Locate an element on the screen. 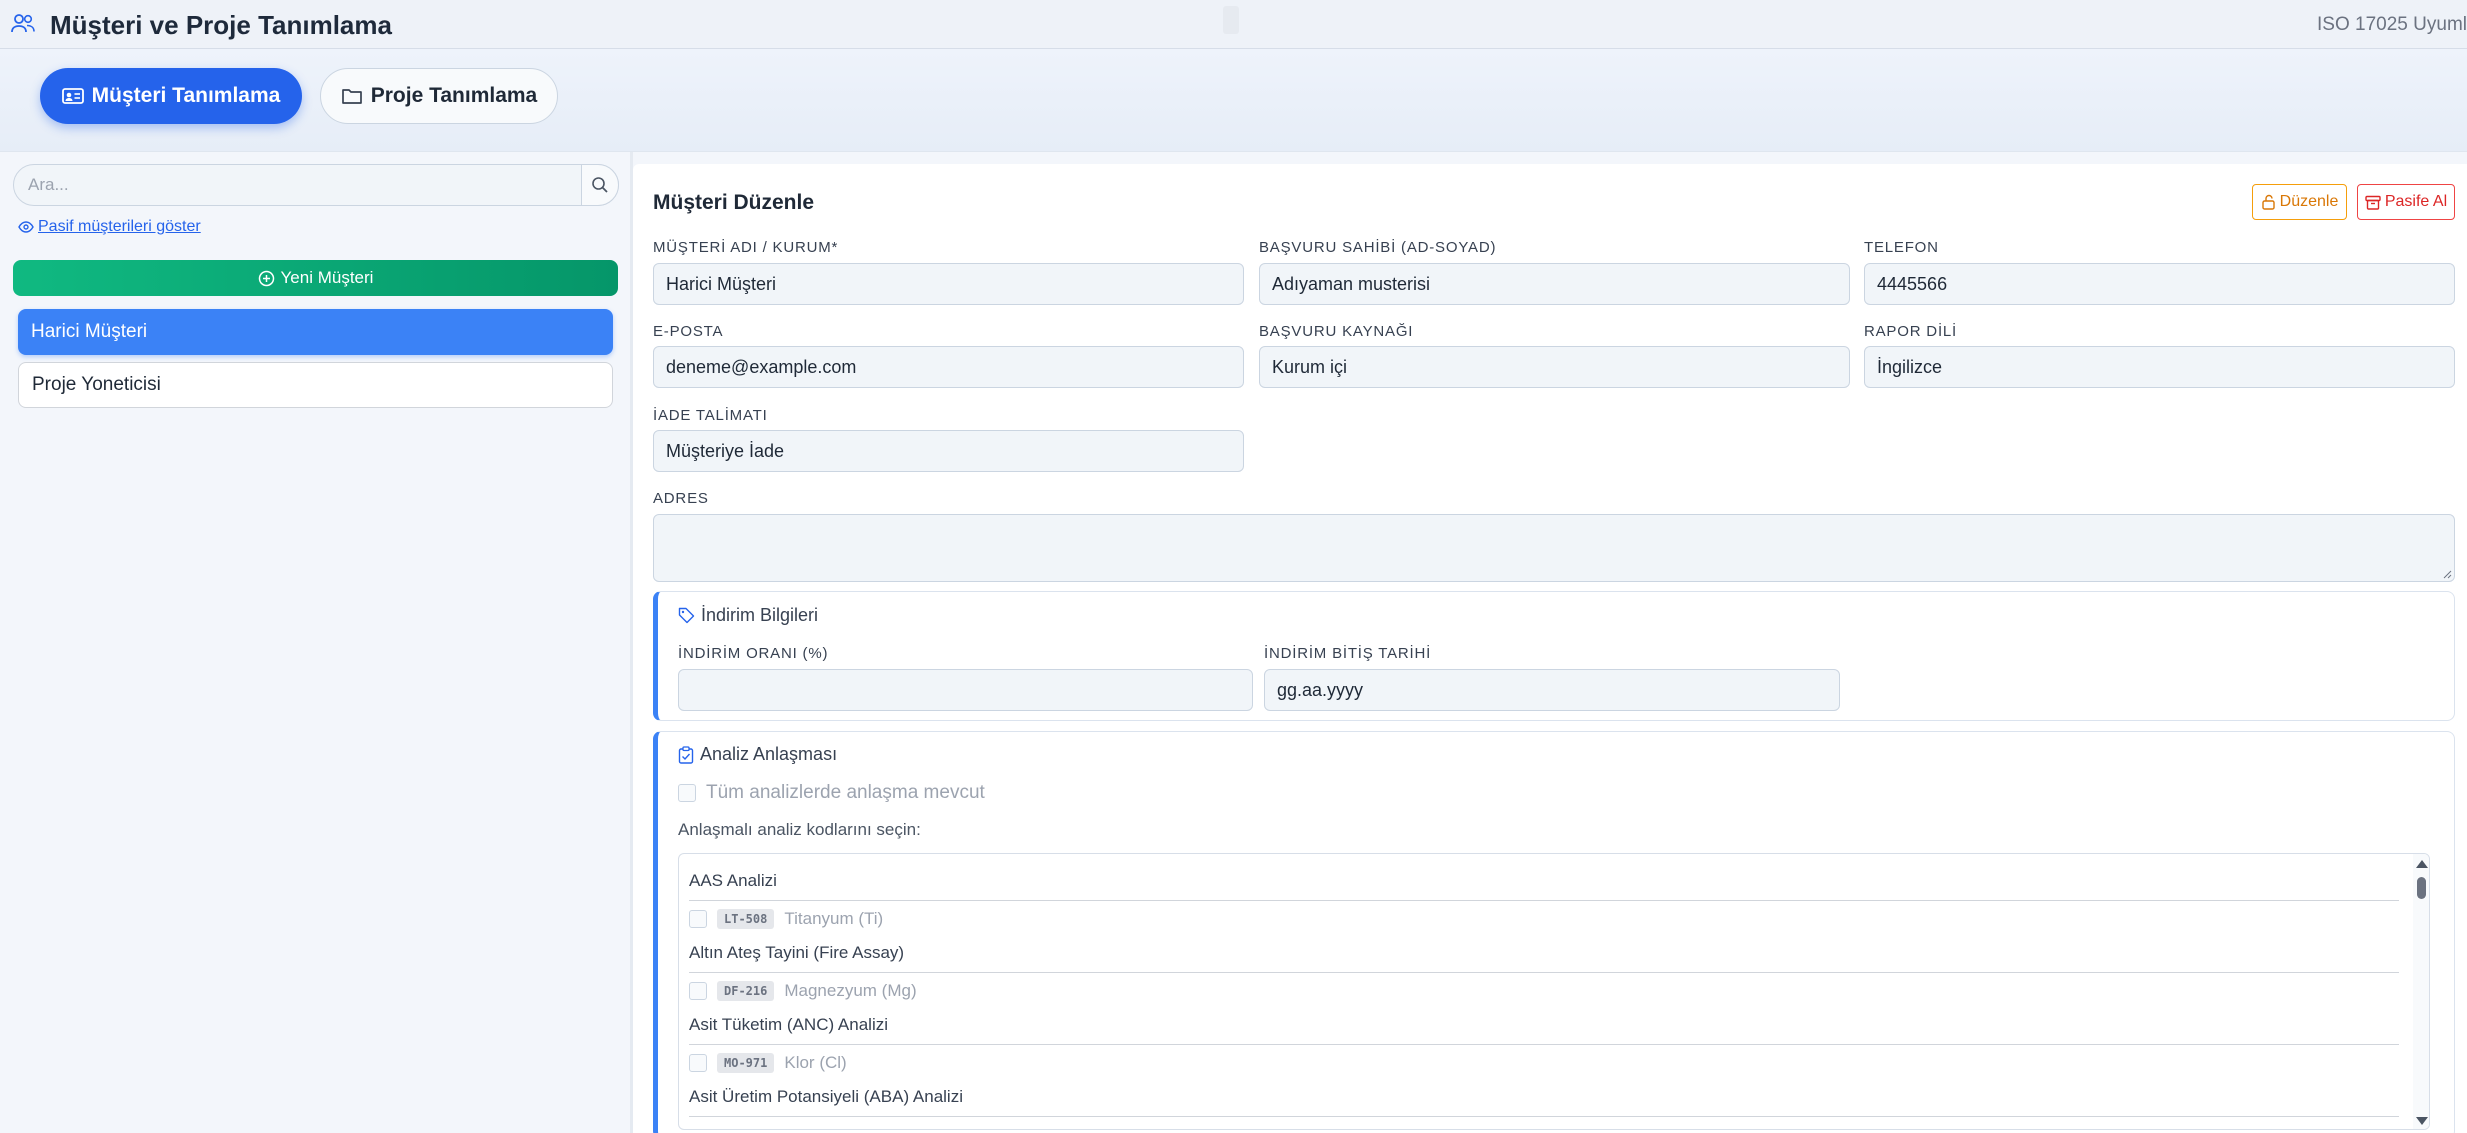 The image size is (2467, 1133). analysis-code-badge: MO-971 is located at coordinates (746, 1063).